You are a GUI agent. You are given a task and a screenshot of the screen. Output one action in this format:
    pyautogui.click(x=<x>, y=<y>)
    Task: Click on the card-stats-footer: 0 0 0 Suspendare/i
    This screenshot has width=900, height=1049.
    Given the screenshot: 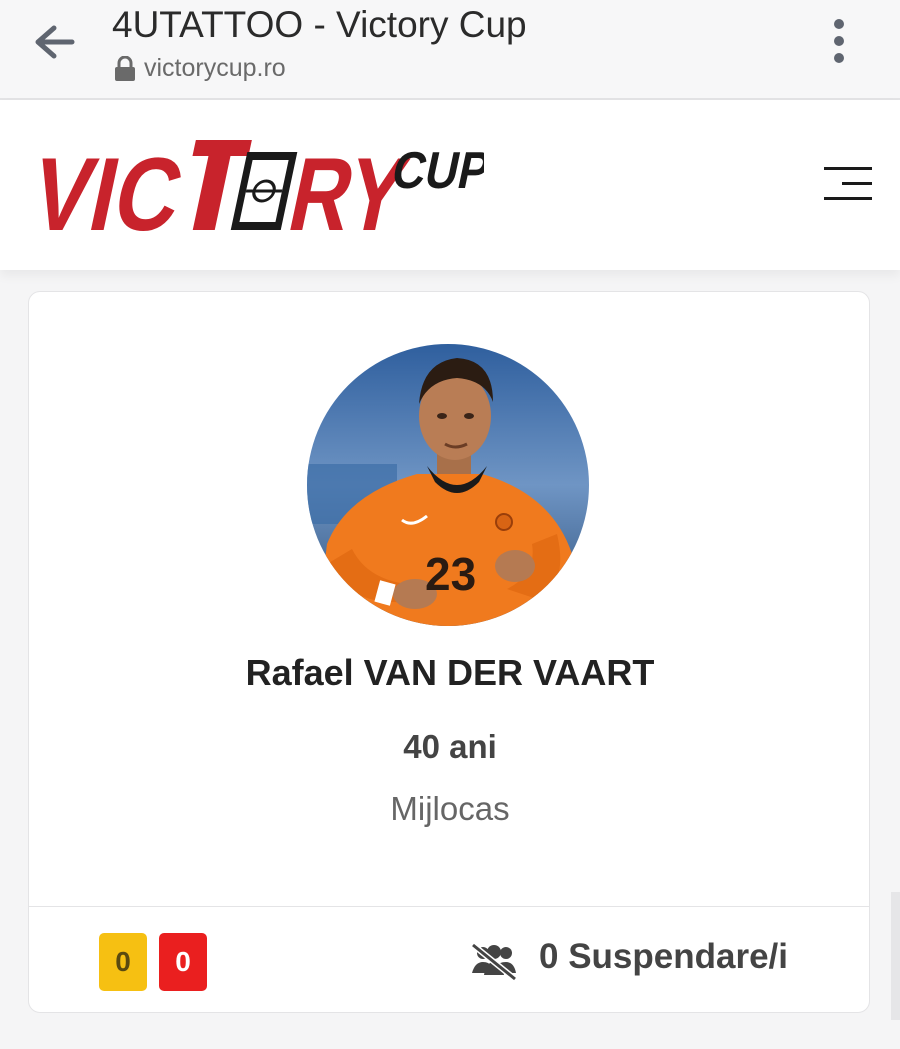 What is the action you would take?
    pyautogui.click(x=449, y=959)
    